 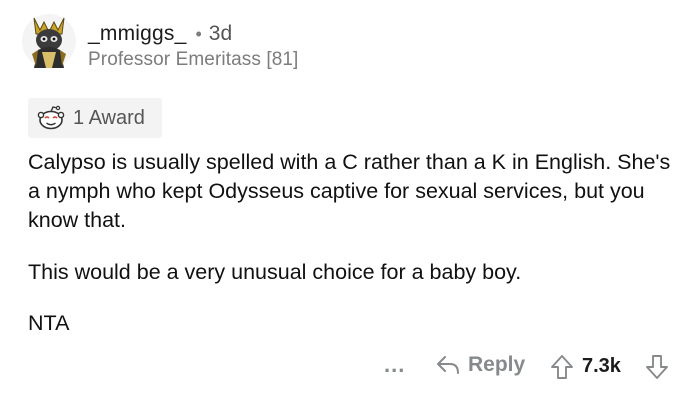 What do you see at coordinates (220, 34) in the screenshot?
I see `comment-age: 3d` at bounding box center [220, 34].